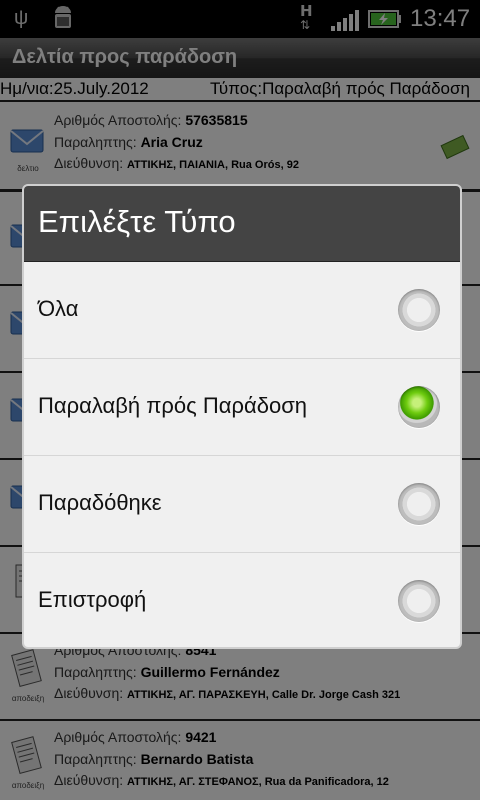 The height and width of the screenshot is (800, 480). What do you see at coordinates (242, 504) in the screenshot?
I see `option-delivered: Παραδόθηκε` at bounding box center [242, 504].